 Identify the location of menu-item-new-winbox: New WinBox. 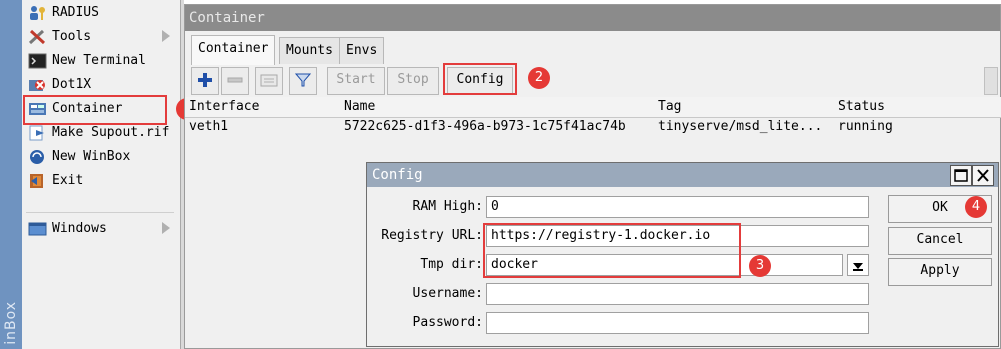
(101, 157).